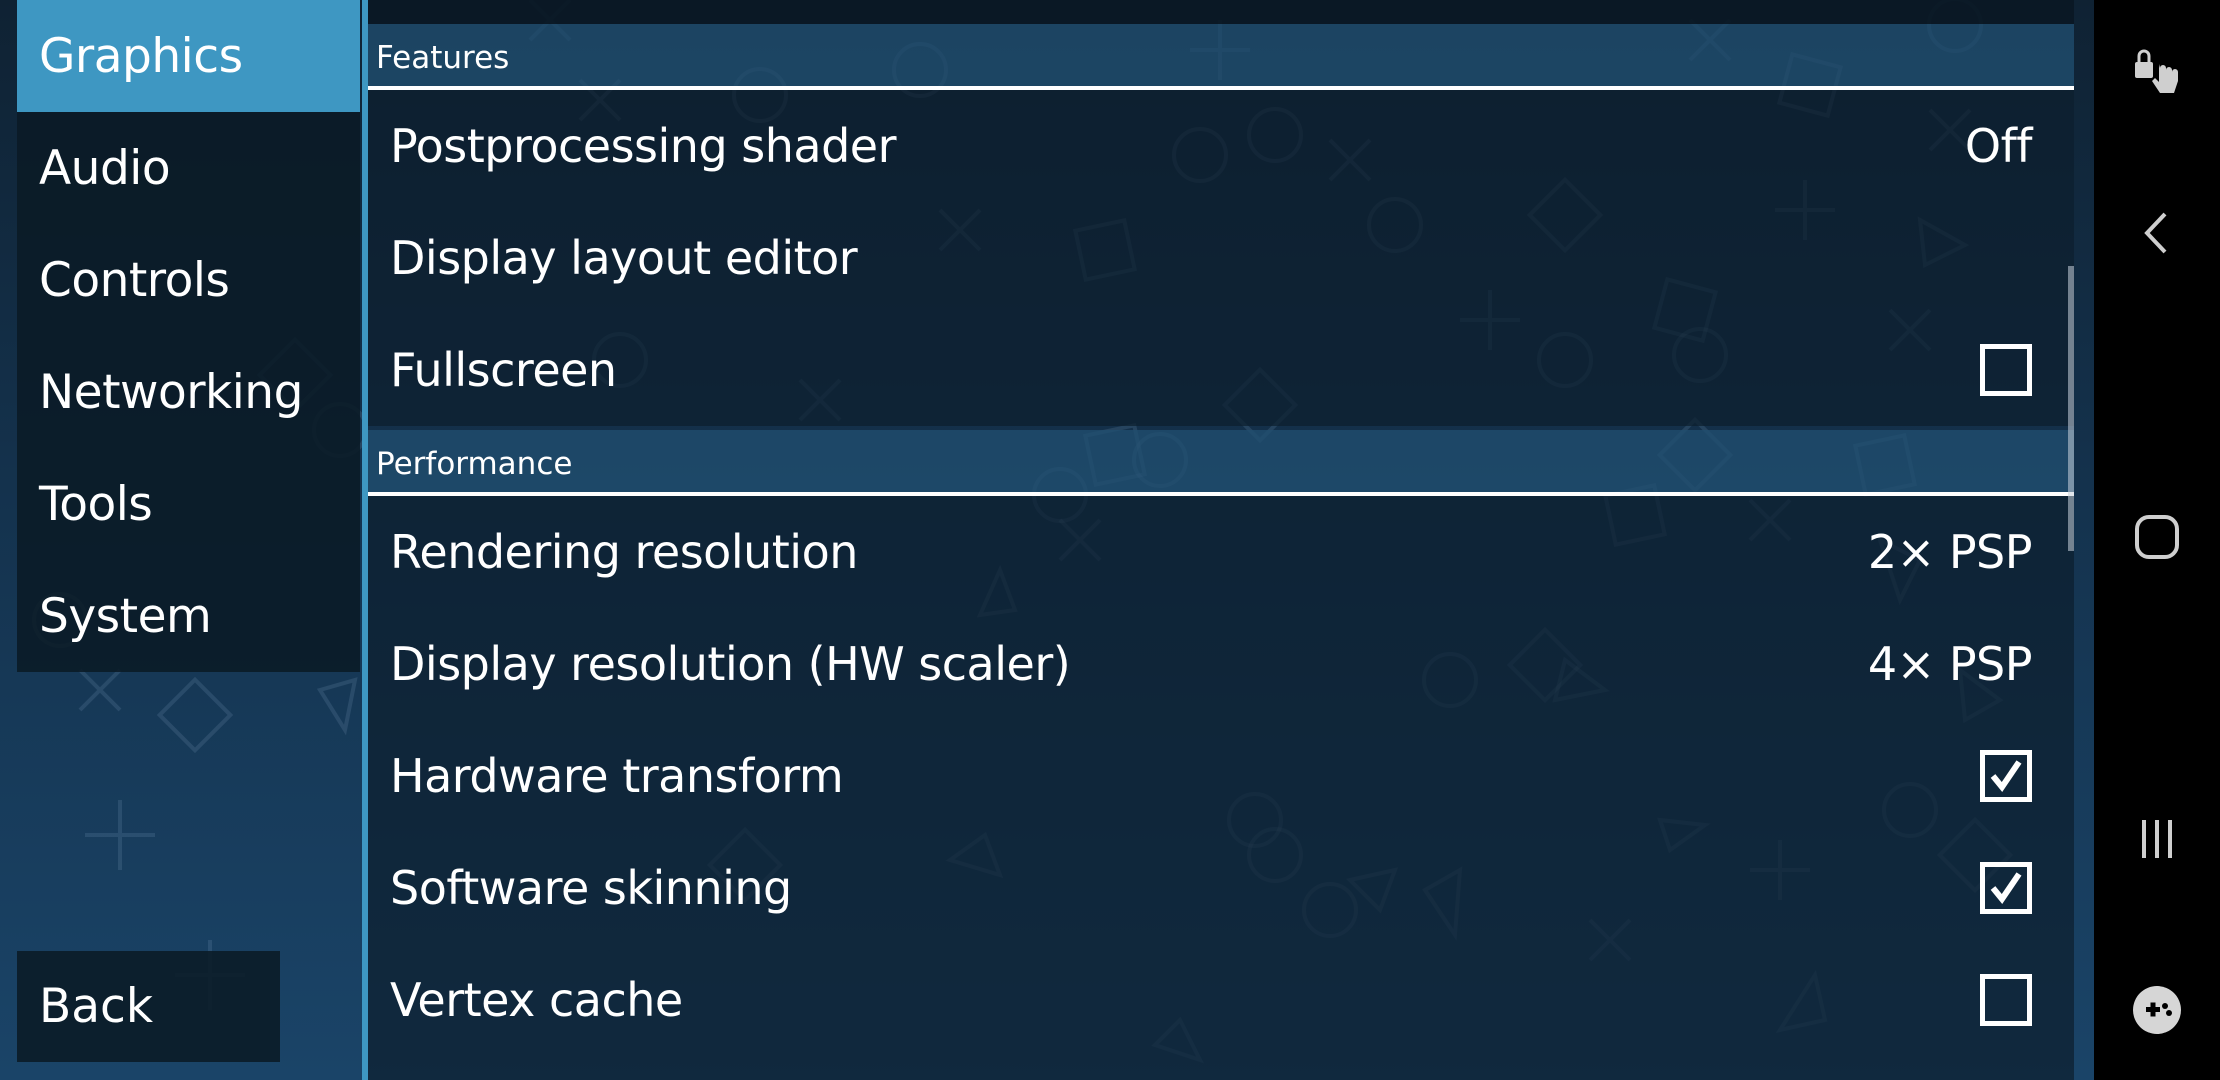 Image resolution: width=2220 pixels, height=1080 pixels. What do you see at coordinates (1221, 776) in the screenshot?
I see `setting-hardware-transform: Hardware transform` at bounding box center [1221, 776].